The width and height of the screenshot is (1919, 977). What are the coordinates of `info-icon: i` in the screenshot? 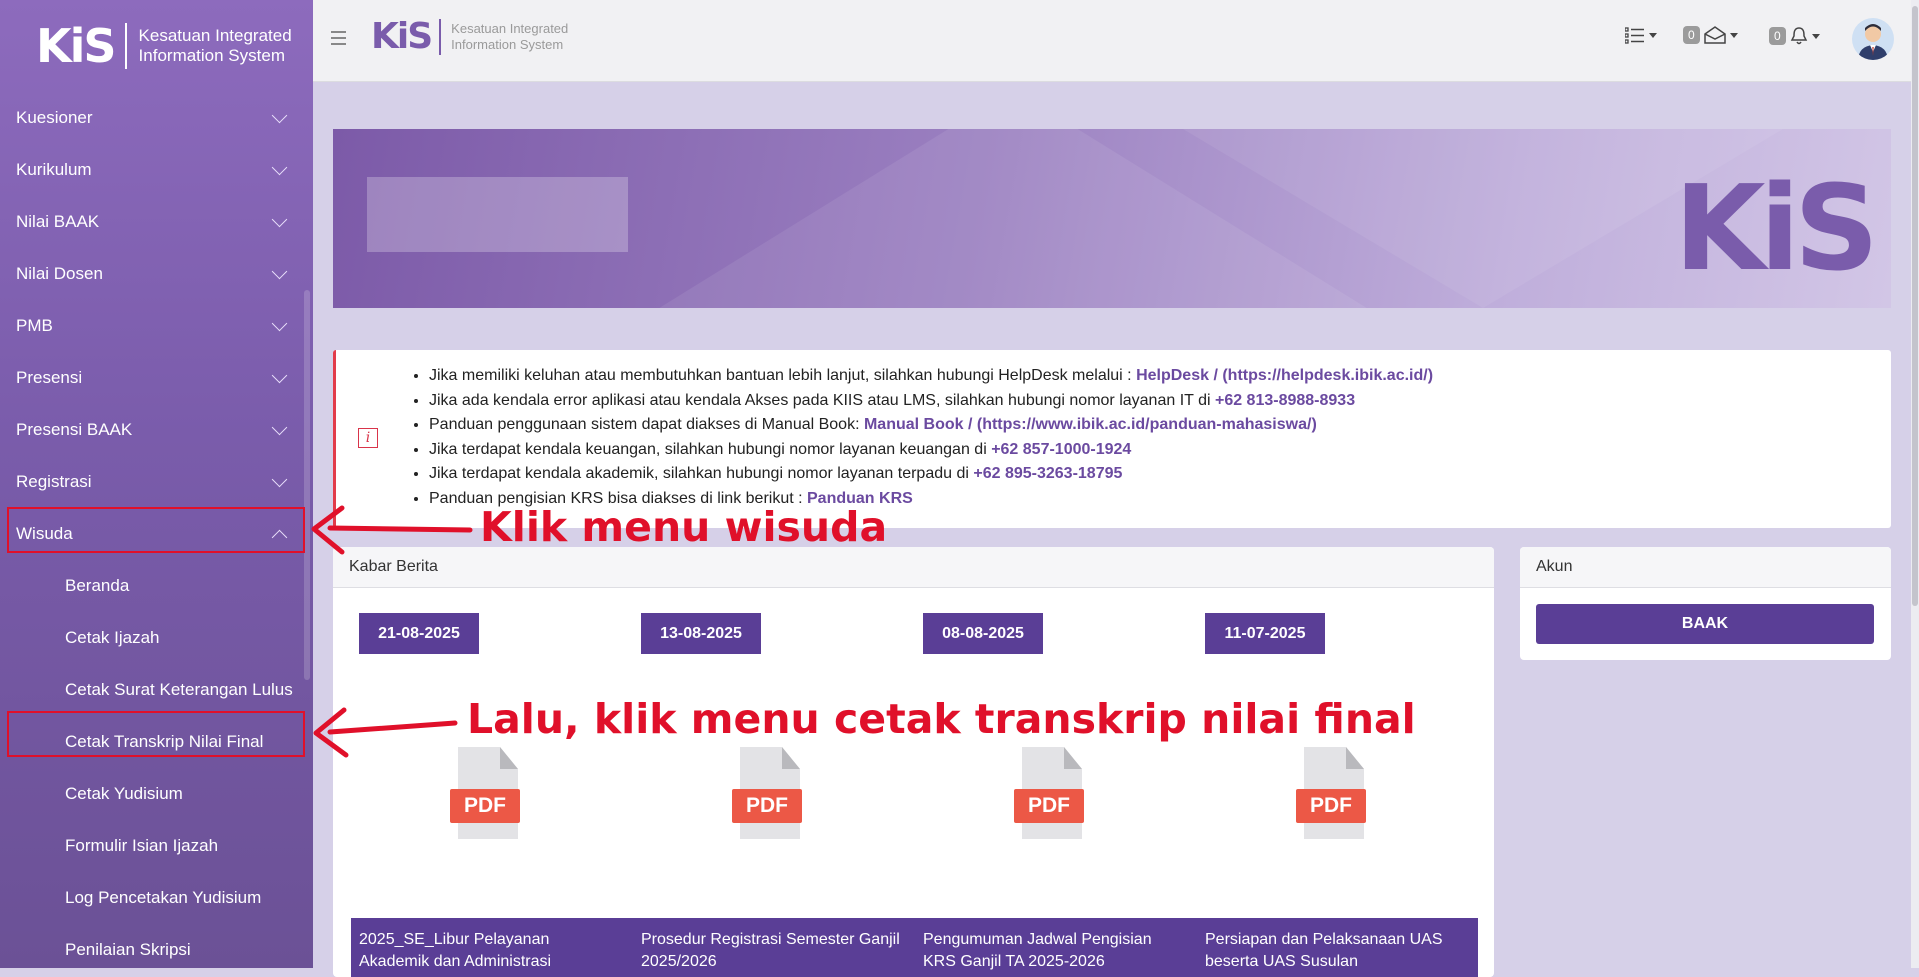 It's located at (368, 438).